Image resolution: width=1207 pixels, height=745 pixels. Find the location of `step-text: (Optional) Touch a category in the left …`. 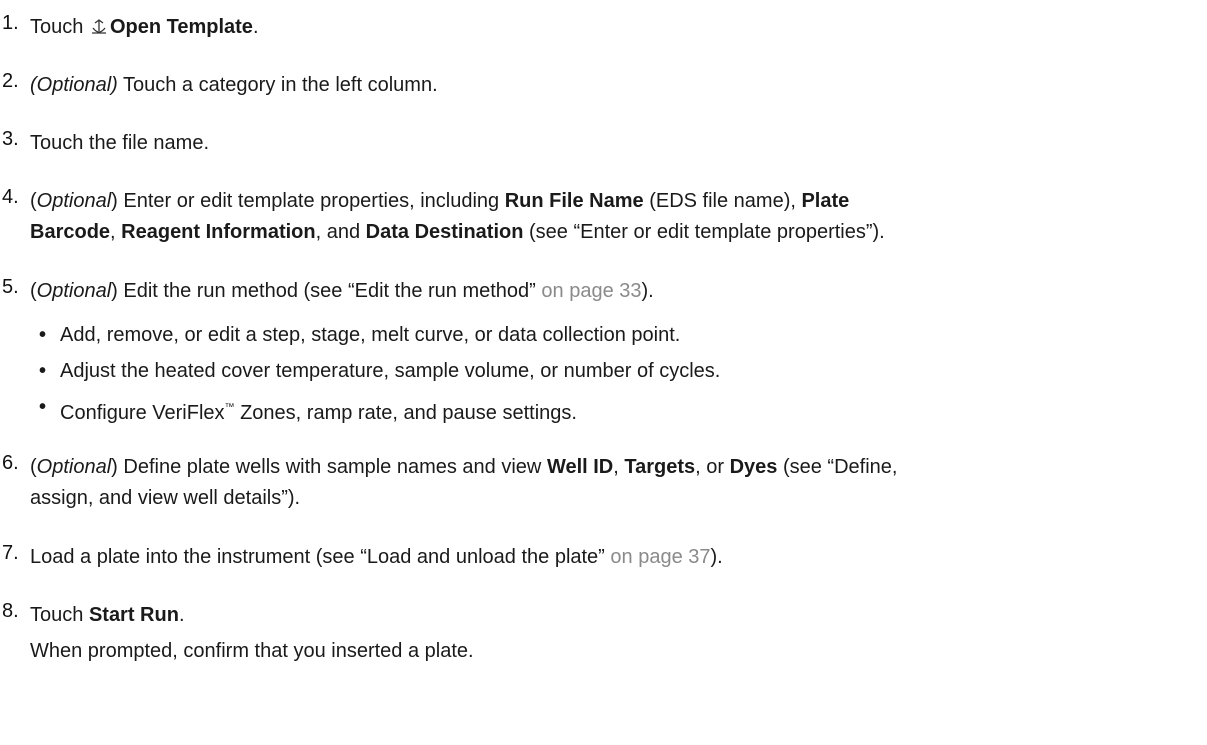

step-text: (Optional) Touch a category in the left … is located at coordinates (615, 85).